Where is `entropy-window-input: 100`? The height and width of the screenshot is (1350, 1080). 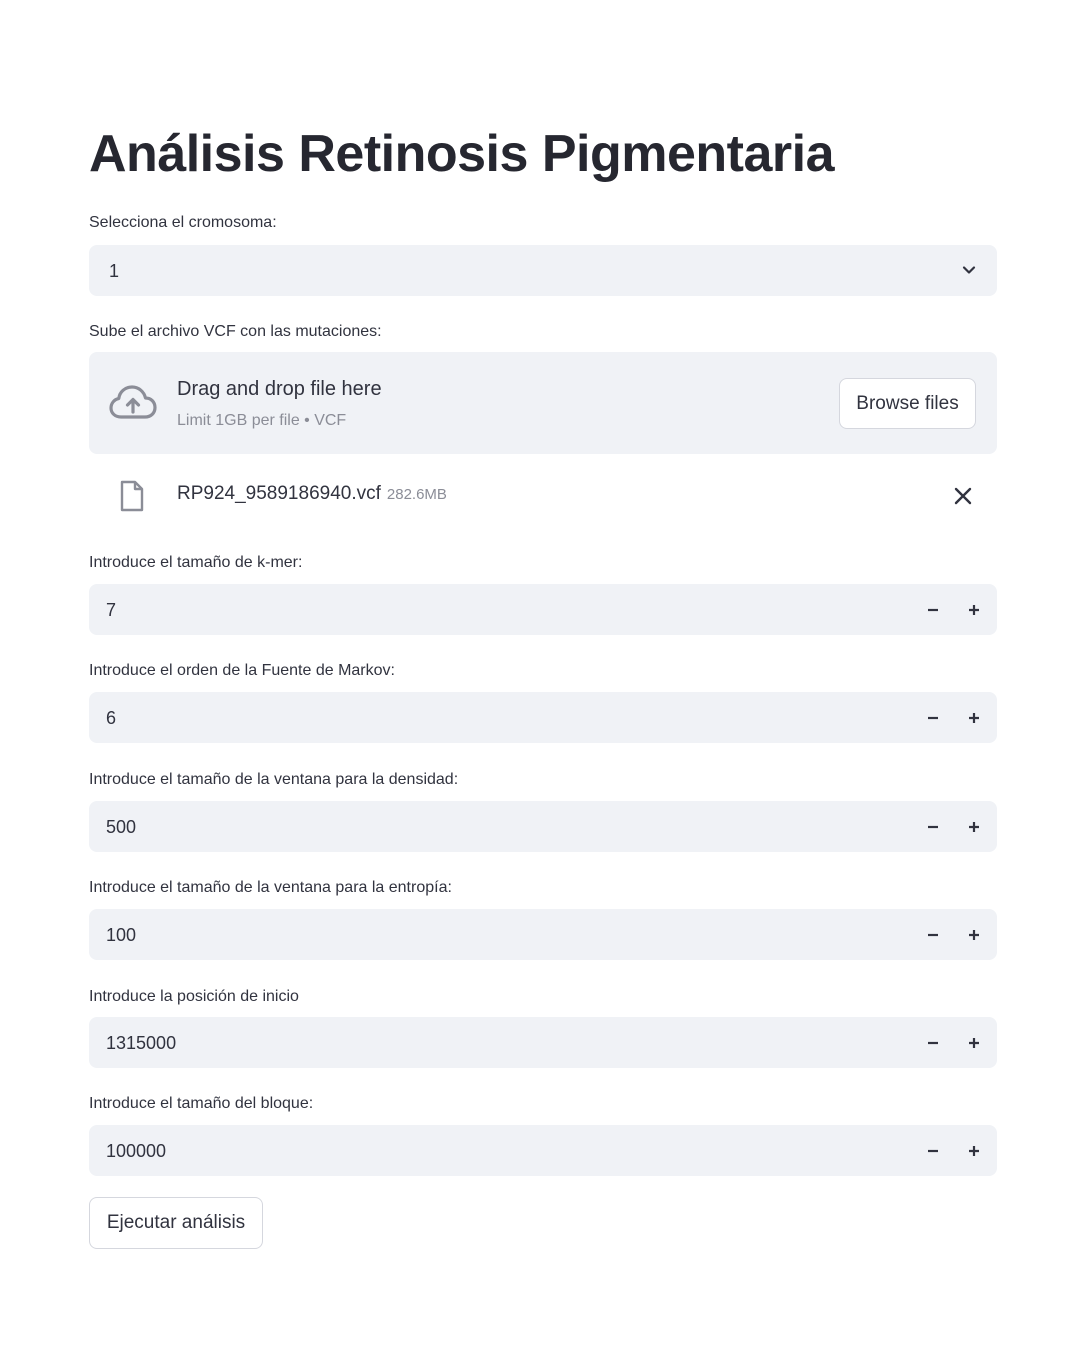
entropy-window-input: 100 is located at coordinates (543, 934).